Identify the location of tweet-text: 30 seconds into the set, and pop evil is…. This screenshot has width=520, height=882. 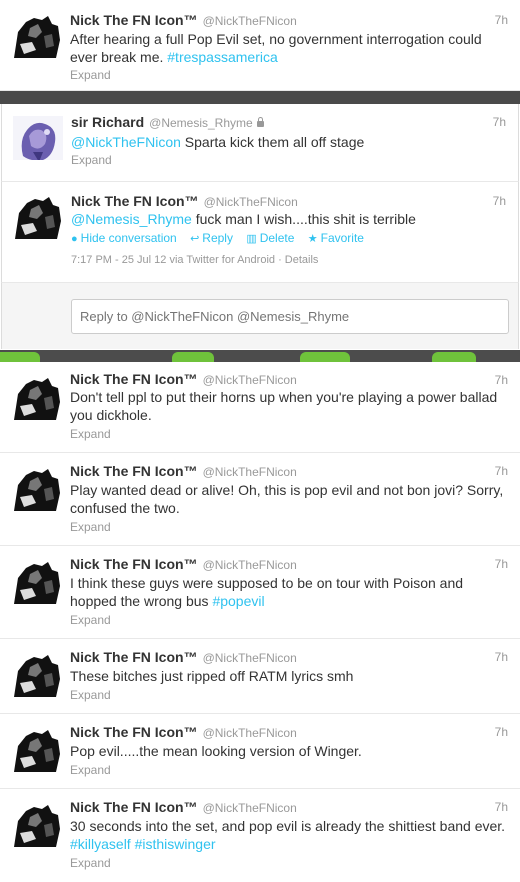
(288, 835).